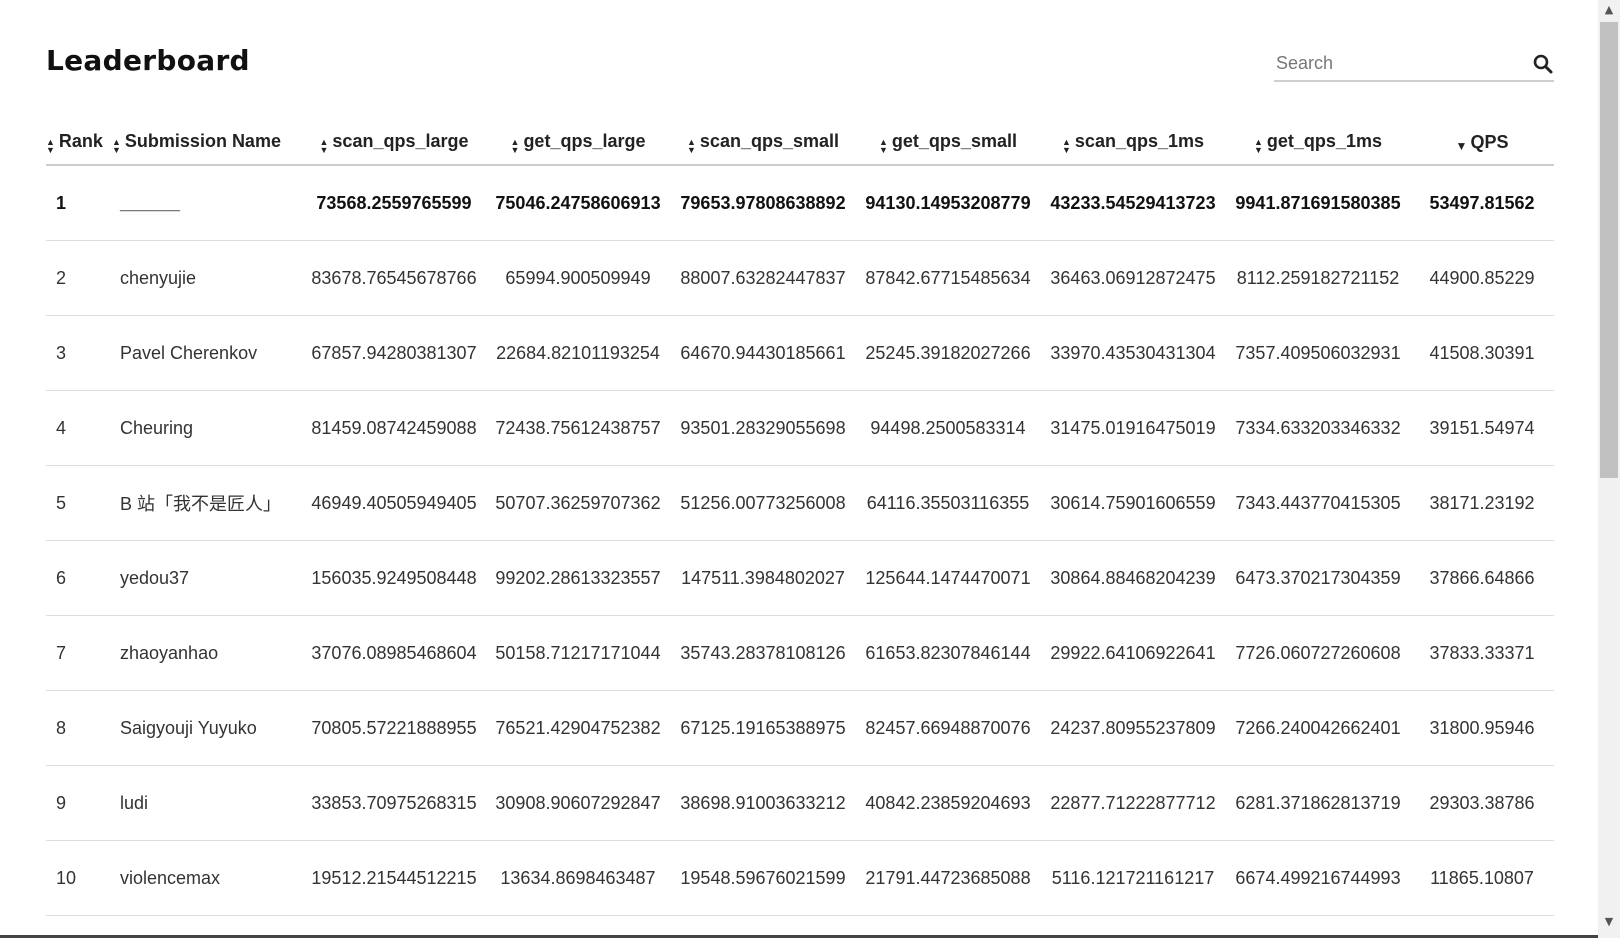  Describe the element at coordinates (763, 278) in the screenshot. I see `metric-cell: 88007.63282447837` at that location.